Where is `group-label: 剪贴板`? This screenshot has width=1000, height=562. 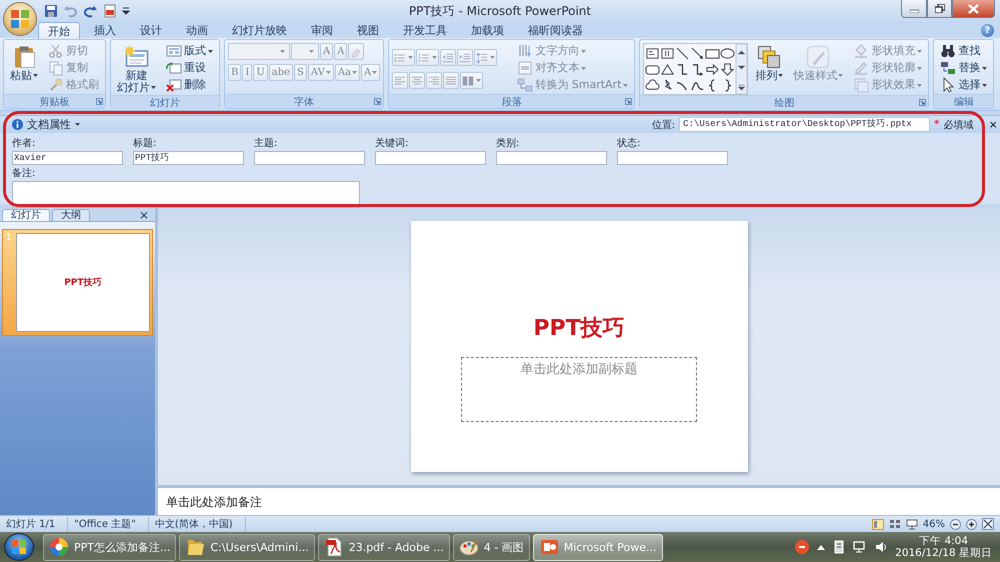
group-label: 剪贴板 is located at coordinates (55, 102).